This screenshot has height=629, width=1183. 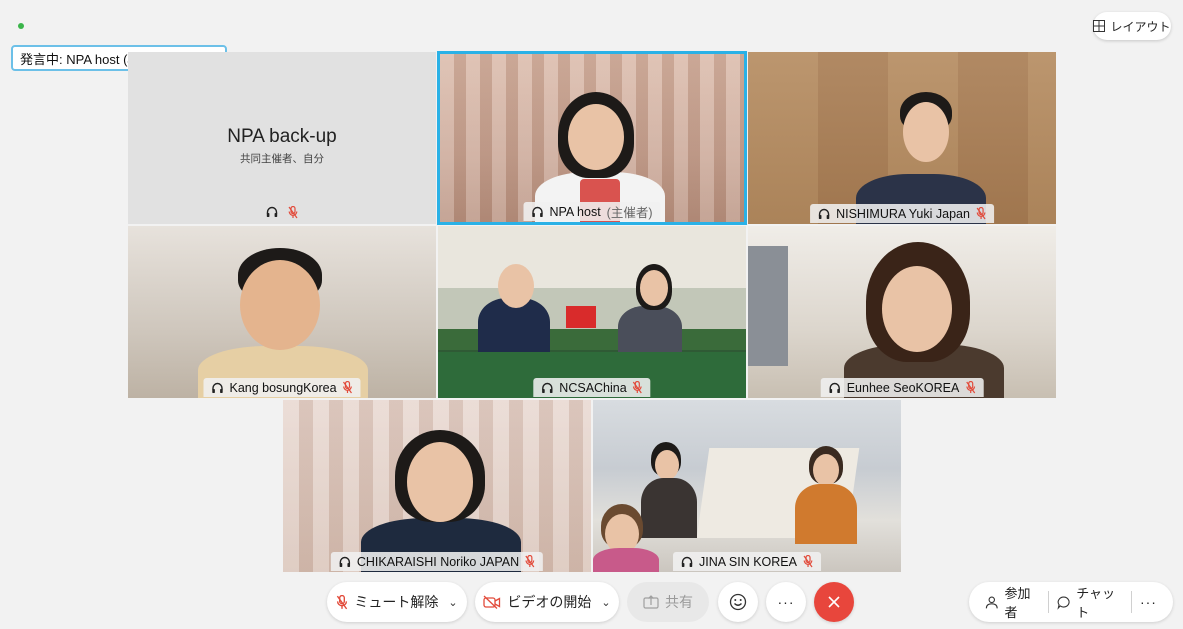 What do you see at coordinates (629, 213) in the screenshot?
I see `participant-role: (主催者)` at bounding box center [629, 213].